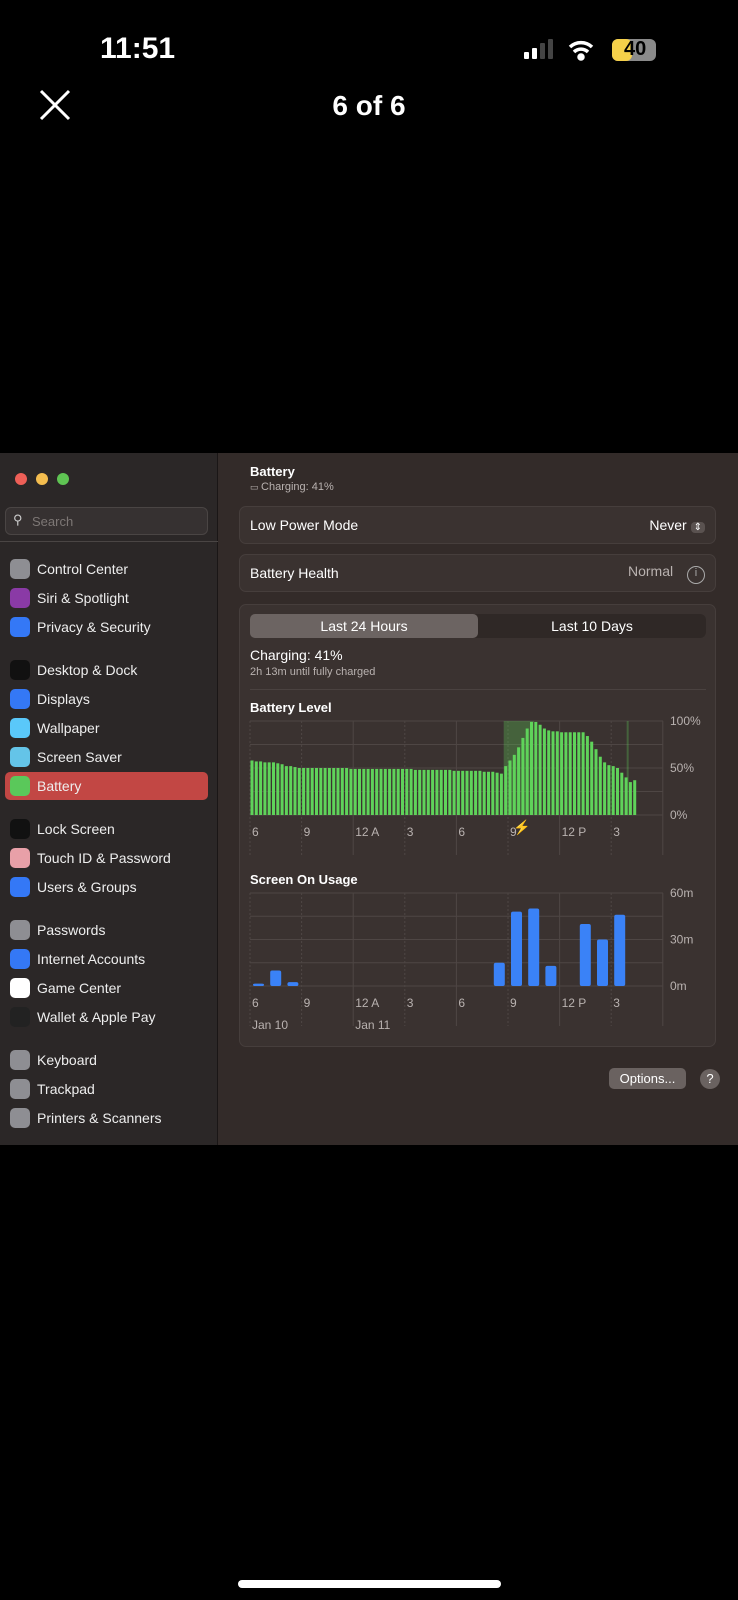 The width and height of the screenshot is (738, 1600). What do you see at coordinates (106, 959) in the screenshot?
I see `sidebar-item-internet-accounts: Internet Accounts` at bounding box center [106, 959].